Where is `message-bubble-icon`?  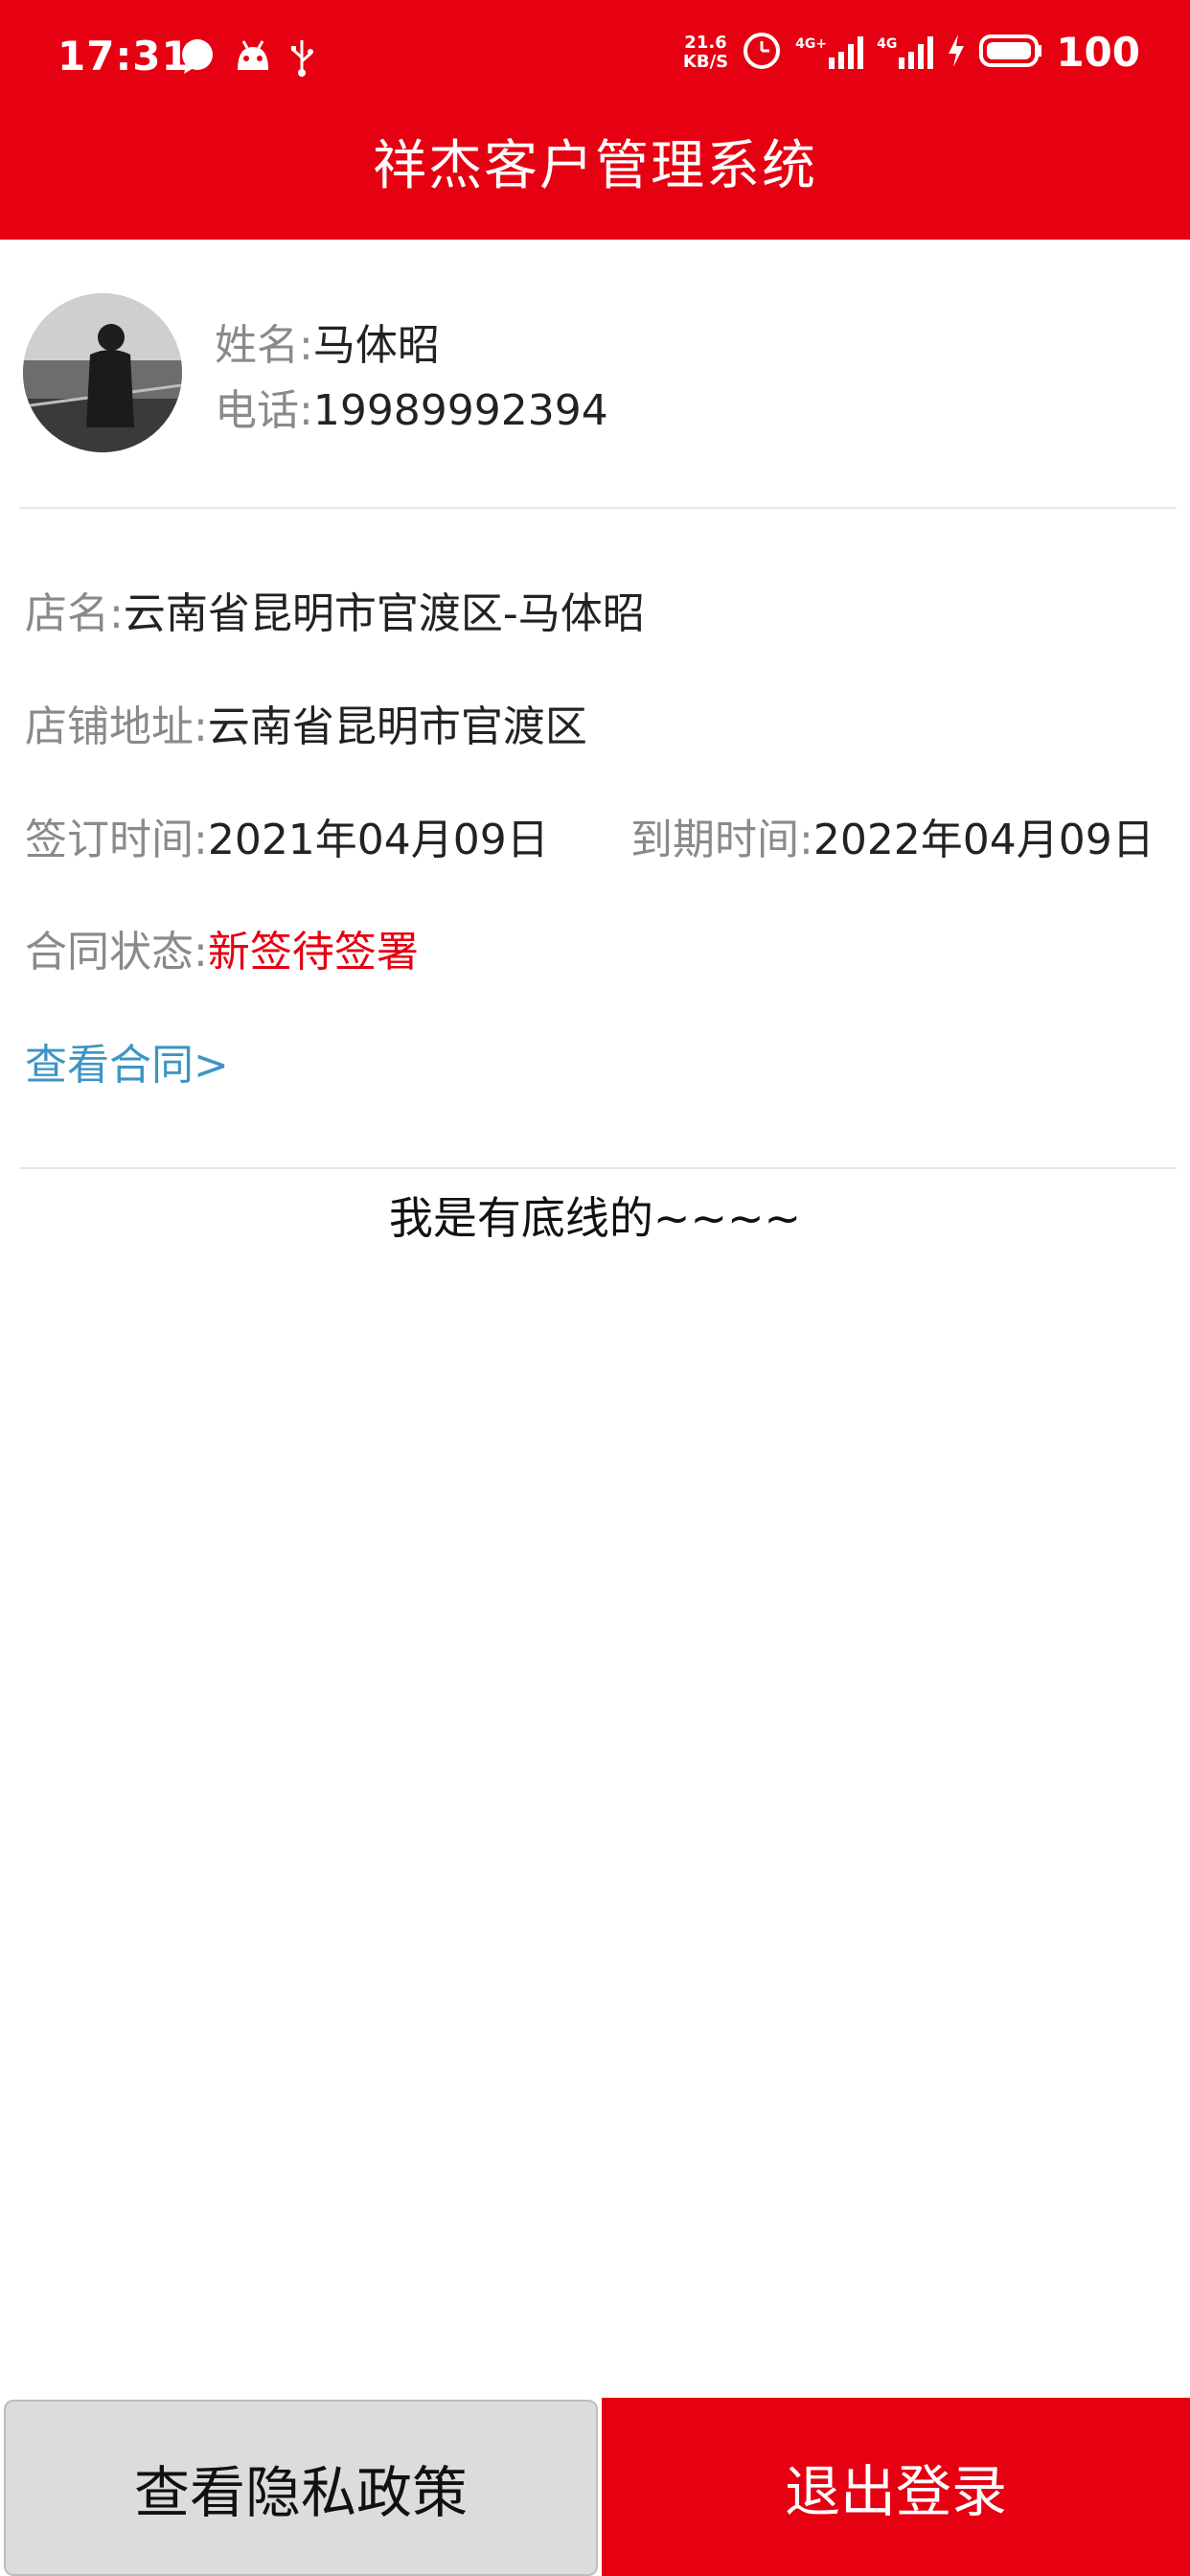
message-bubble-icon is located at coordinates (198, 58).